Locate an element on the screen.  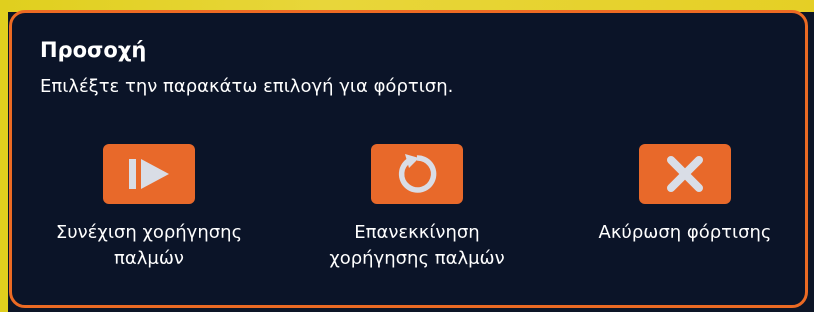
restart-pacing-label: Επανεκκίνηση χορήγησης παλμών is located at coordinates (417, 245).